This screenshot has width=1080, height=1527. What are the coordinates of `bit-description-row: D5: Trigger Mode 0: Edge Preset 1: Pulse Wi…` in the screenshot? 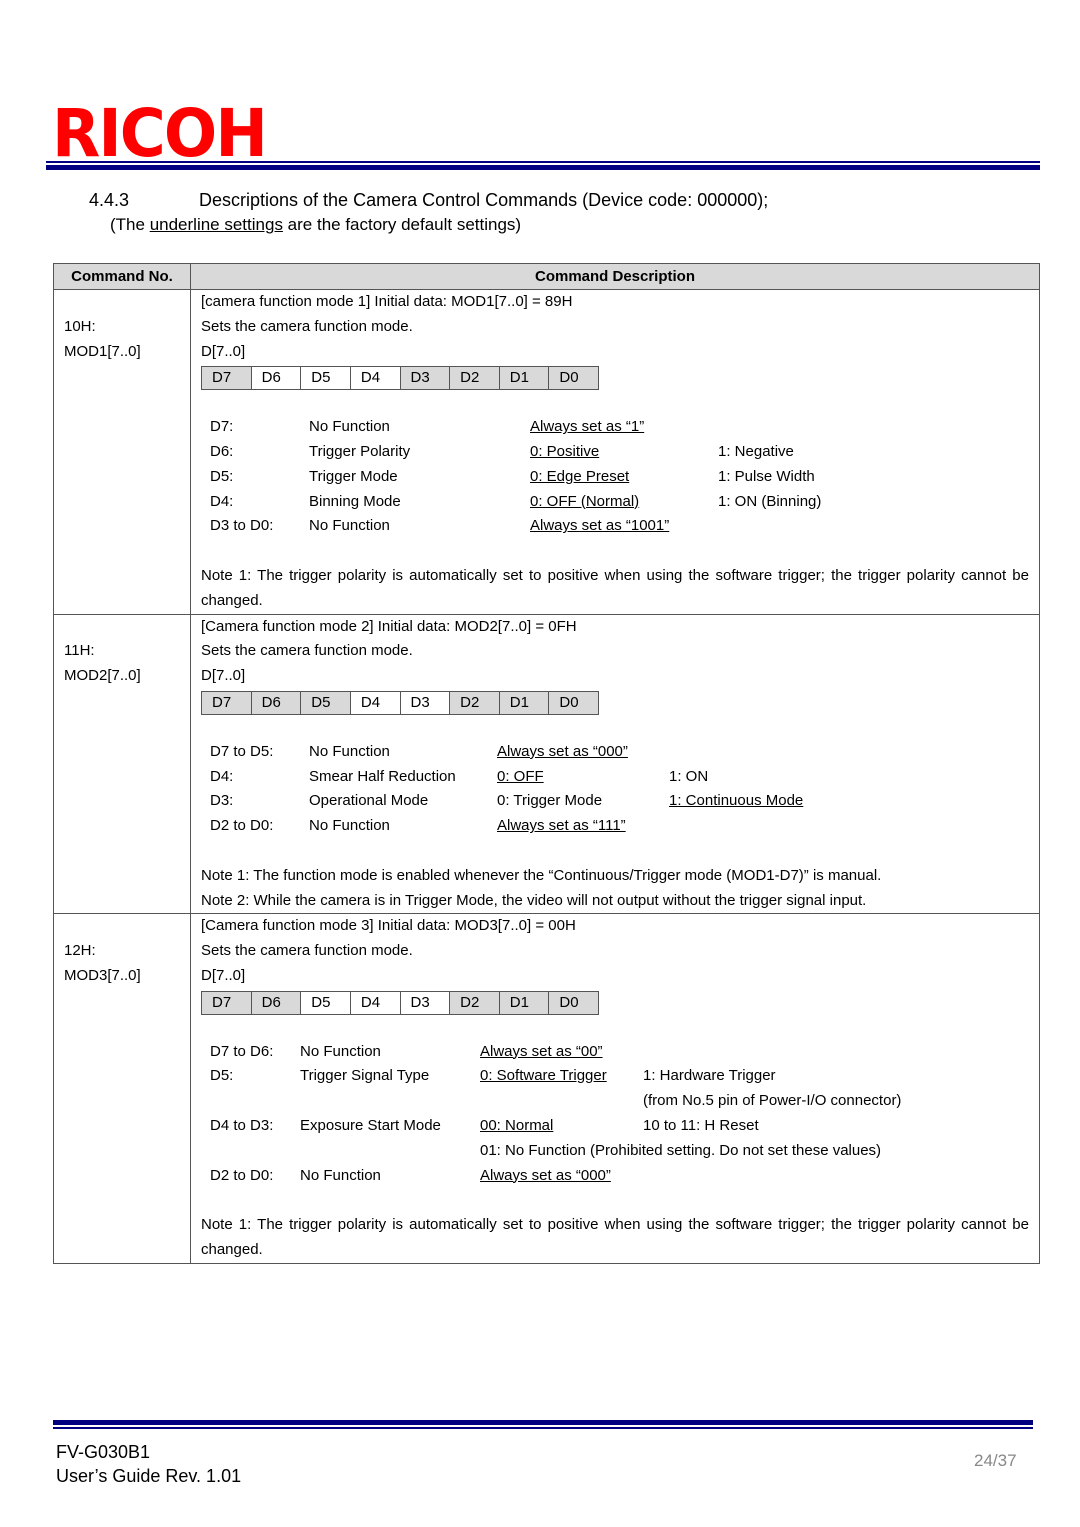 It's located at (615, 477).